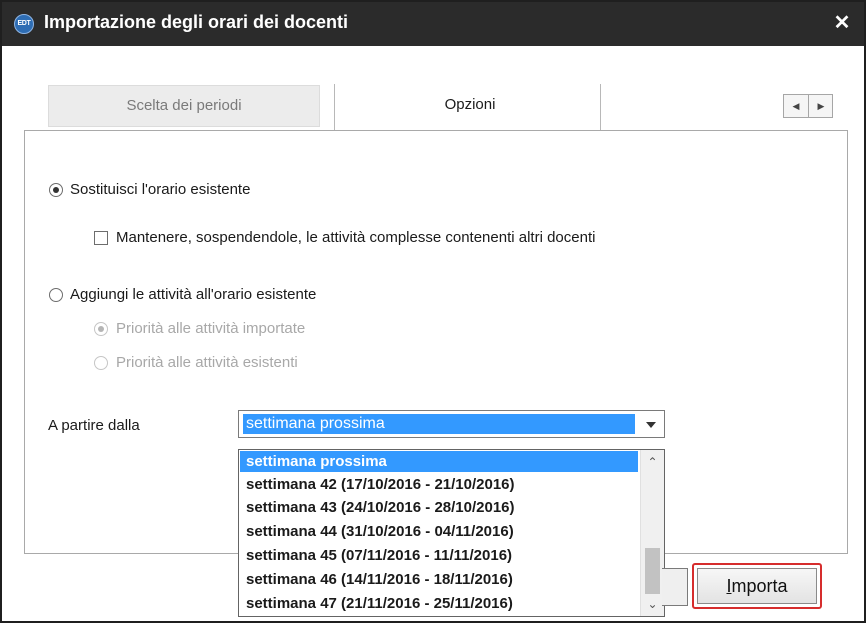 This screenshot has width=866, height=623. What do you see at coordinates (759, 586) in the screenshot?
I see `import-button-label: mporta` at bounding box center [759, 586].